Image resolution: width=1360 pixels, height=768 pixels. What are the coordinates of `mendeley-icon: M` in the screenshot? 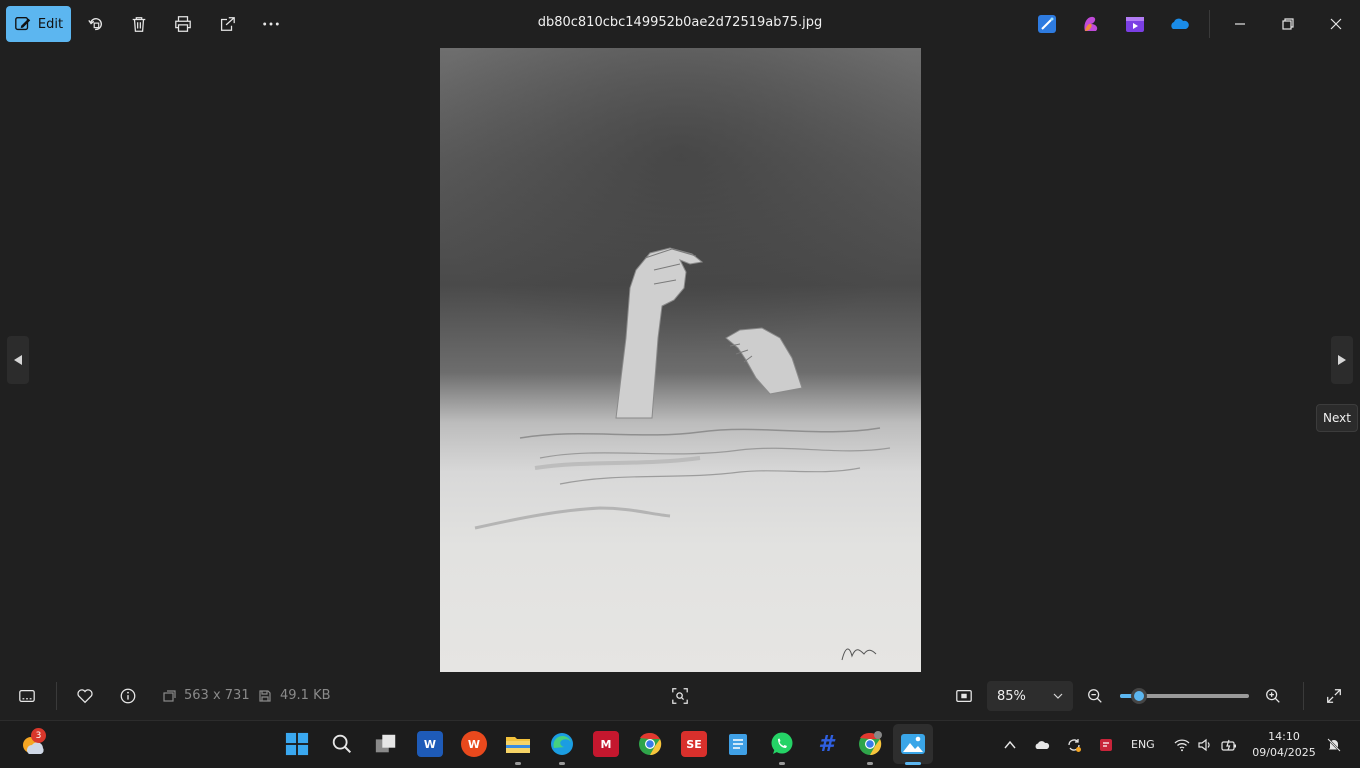 It's located at (606, 744).